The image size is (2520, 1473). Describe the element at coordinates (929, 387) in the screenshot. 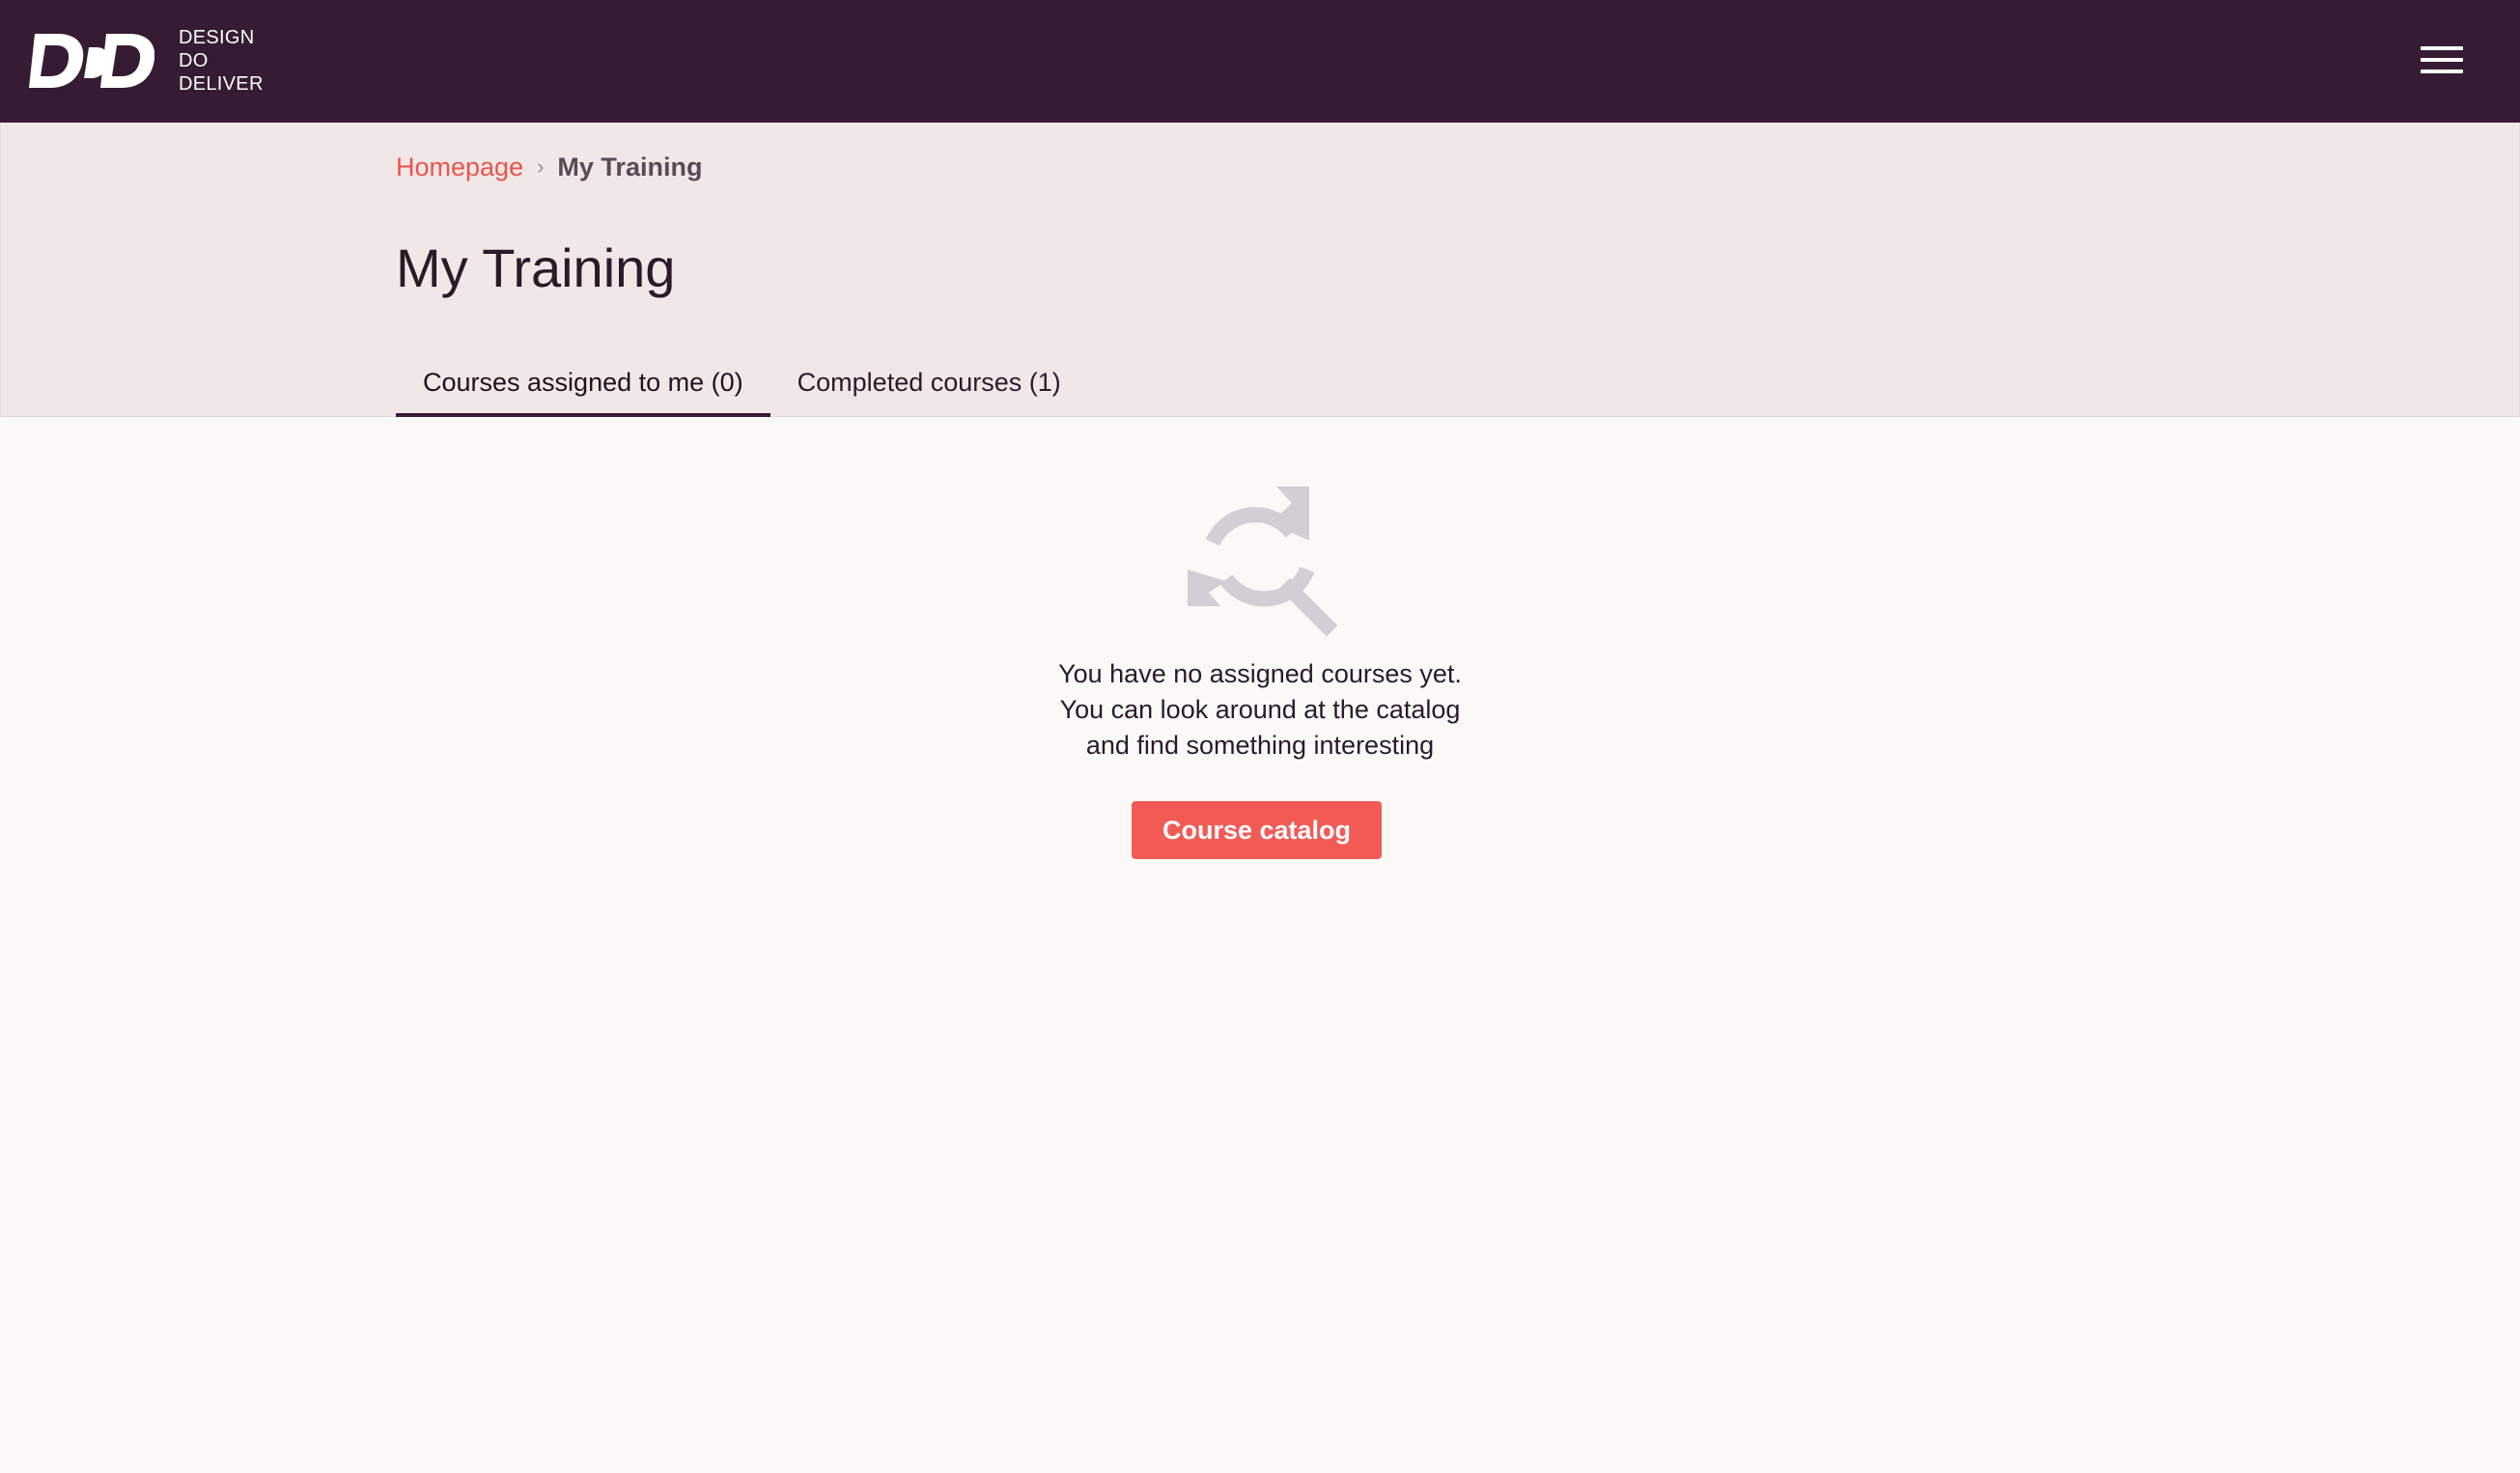

I see `tab-completed-courses: Completed courses (1)` at that location.